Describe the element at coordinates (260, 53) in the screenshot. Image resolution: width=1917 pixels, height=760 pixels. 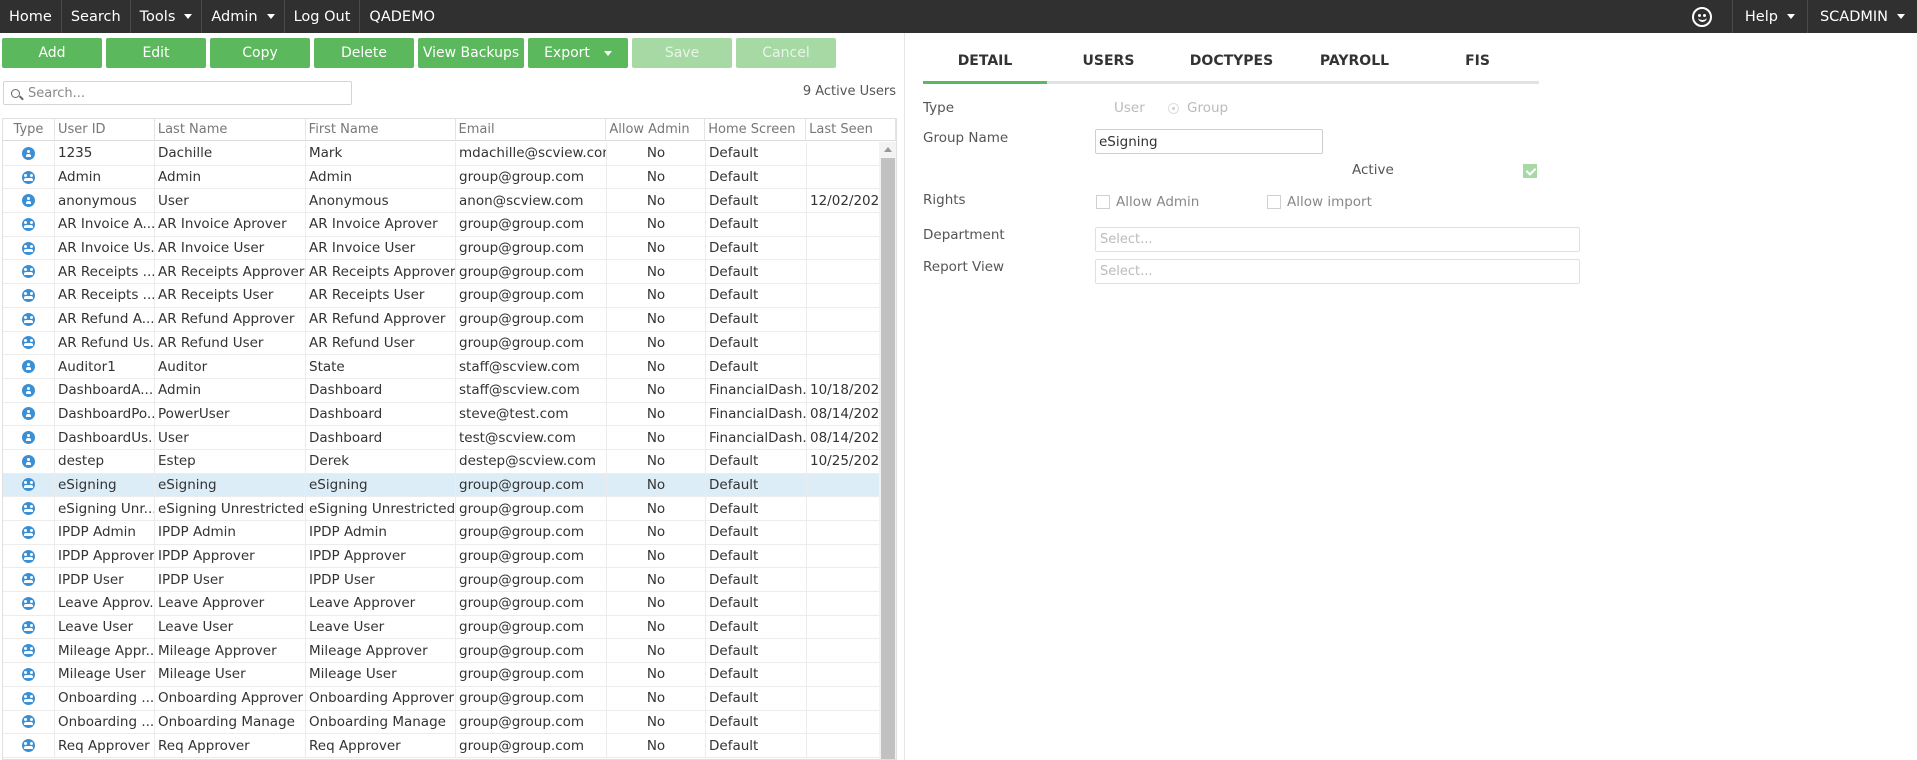
I see `copy-button: Copy` at that location.